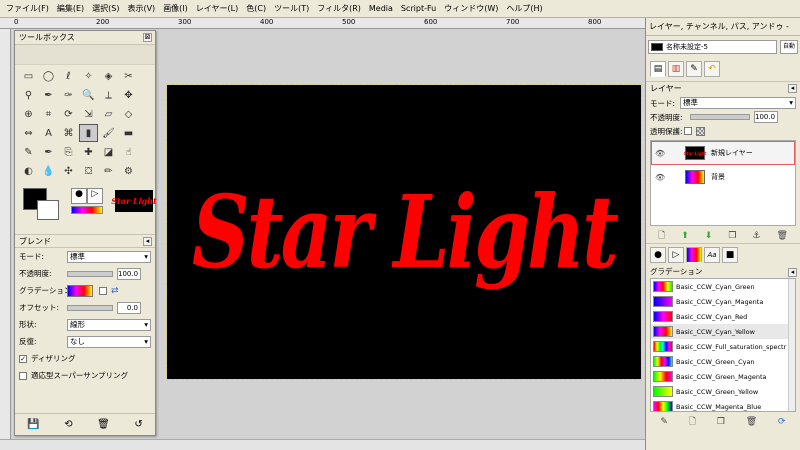 The width and height of the screenshot is (800, 450). Describe the element at coordinates (322, 444) in the screenshot. I see `horizontal-scrollbar` at that location.